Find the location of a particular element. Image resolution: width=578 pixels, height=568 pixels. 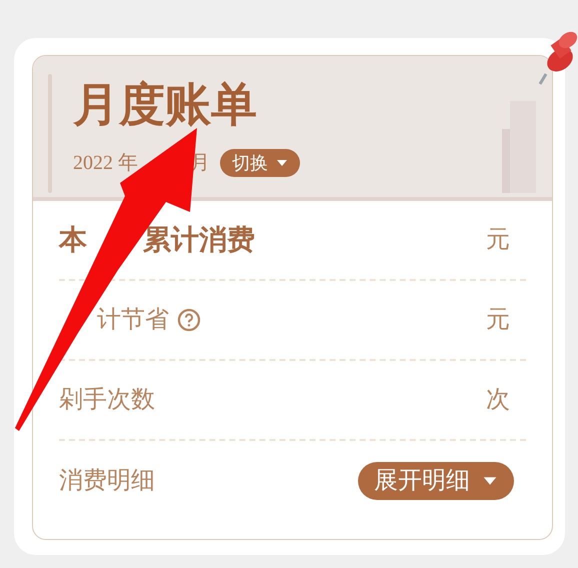

page-title: 月度账单 is located at coordinates (165, 104).